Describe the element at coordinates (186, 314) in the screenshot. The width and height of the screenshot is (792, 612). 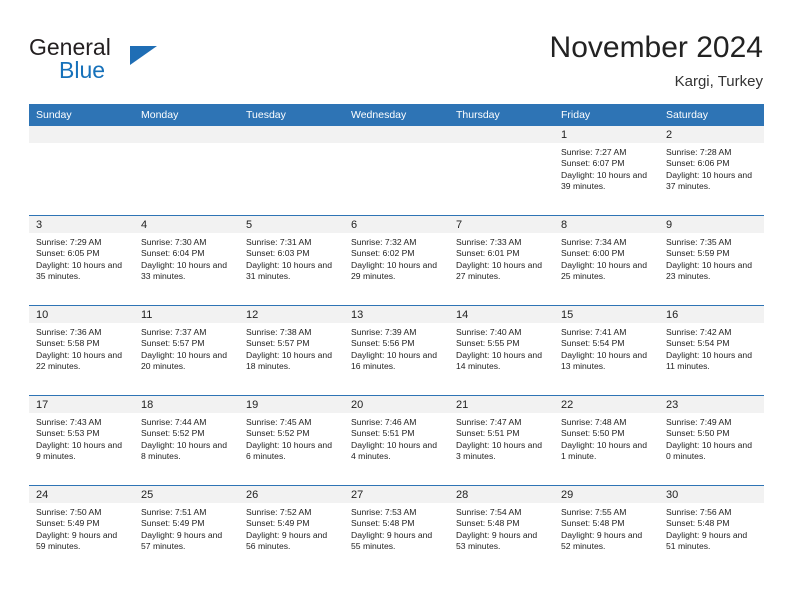
I see `day-number: 11` at that location.